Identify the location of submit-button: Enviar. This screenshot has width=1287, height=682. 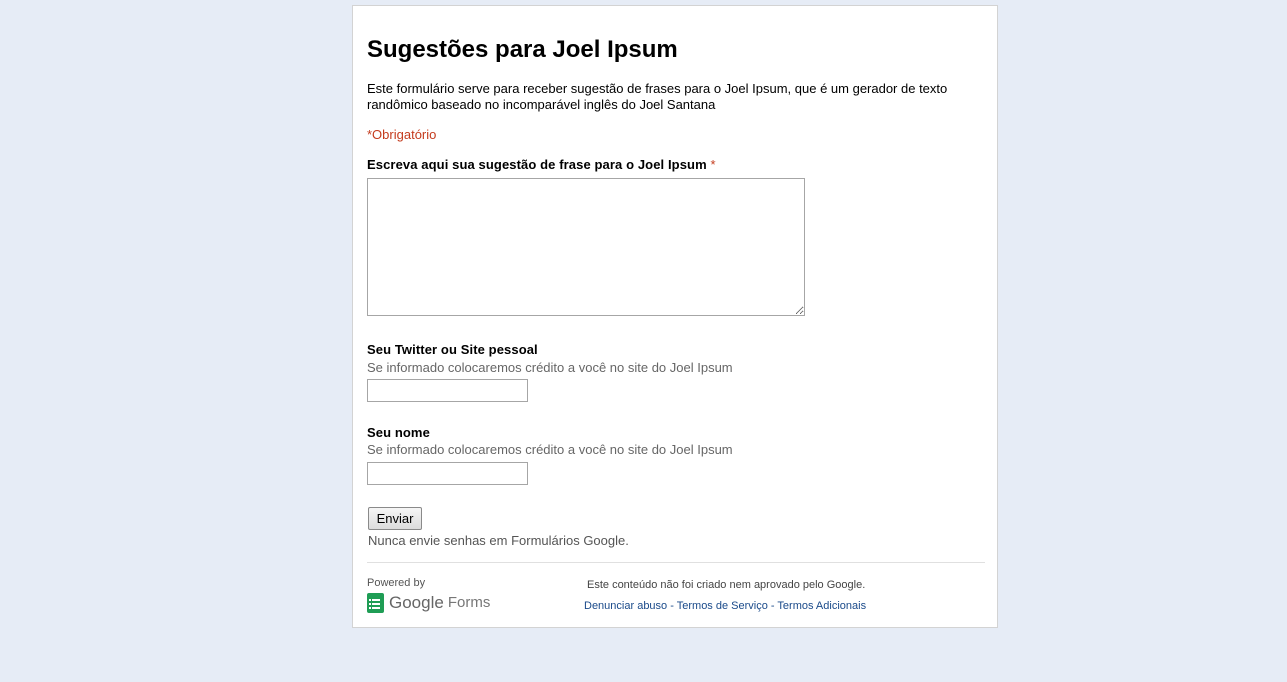
(395, 518).